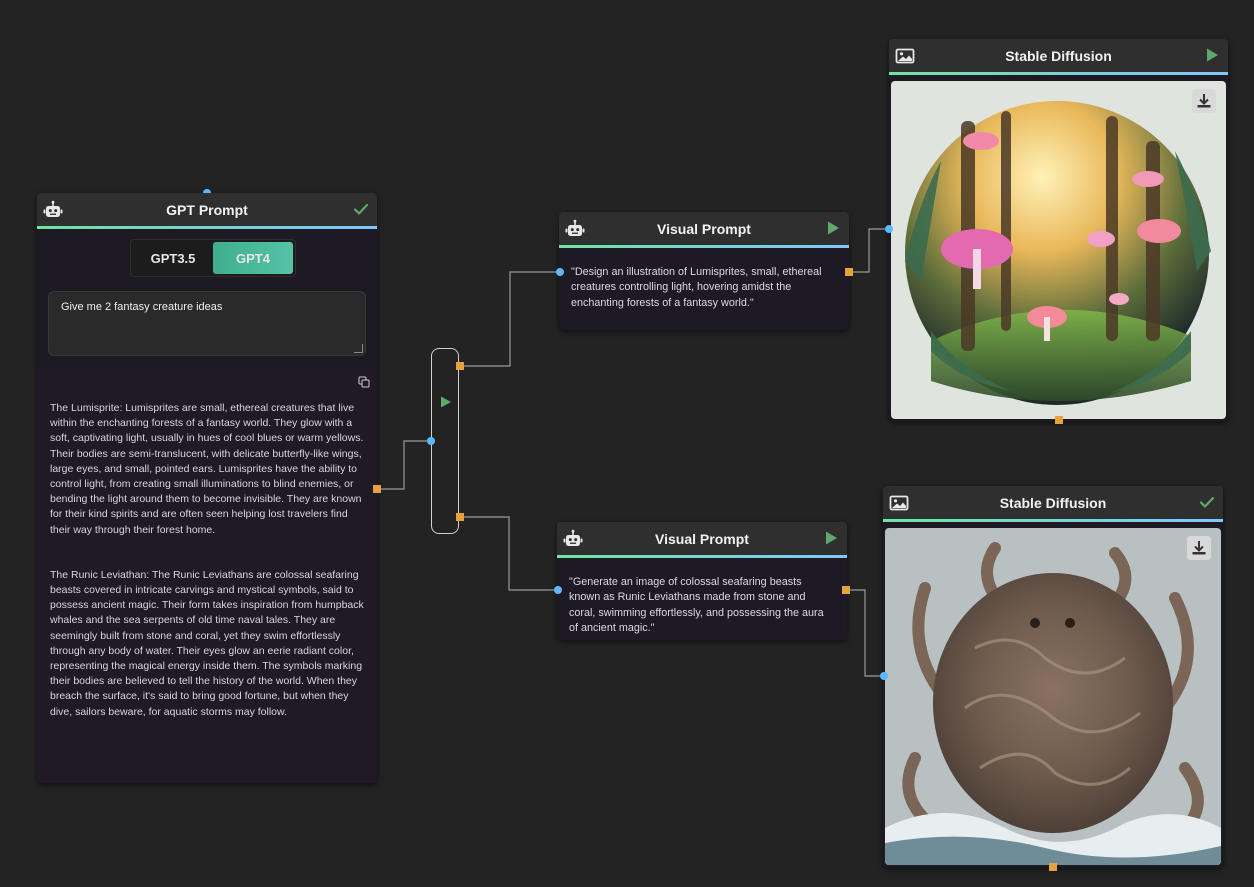  I want to click on vp1-header: Visual Prompt, so click(704, 230).